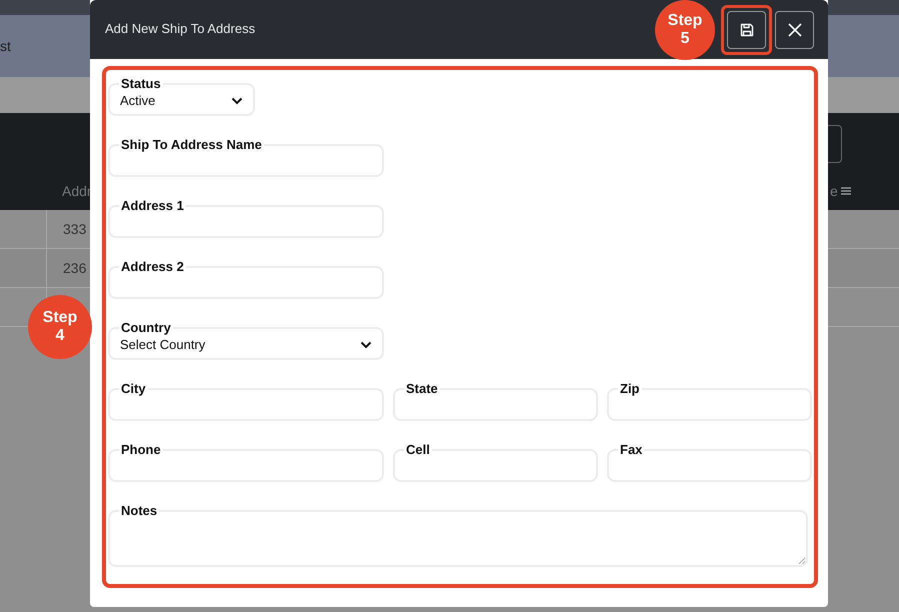 This screenshot has height=612, width=899. I want to click on field-label: Address 1, so click(152, 205).